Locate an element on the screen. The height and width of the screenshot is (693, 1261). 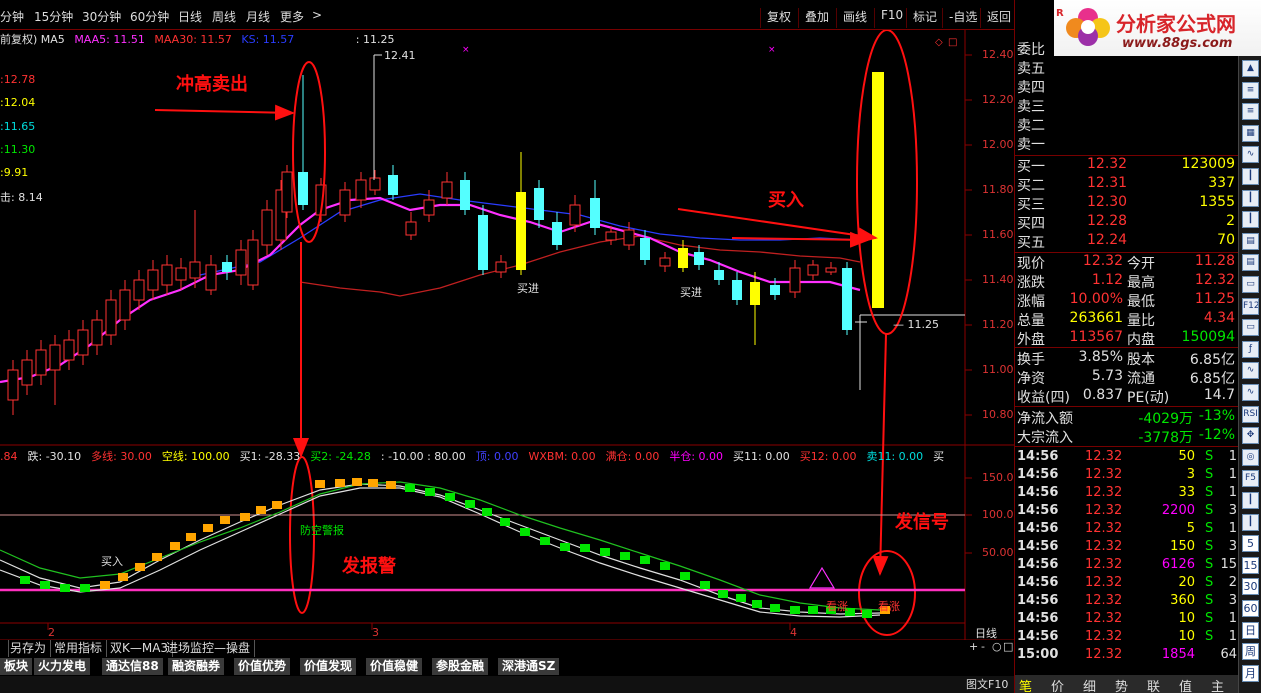
legend-cursor-price: : 11.25 is located at coordinates (375, 39).